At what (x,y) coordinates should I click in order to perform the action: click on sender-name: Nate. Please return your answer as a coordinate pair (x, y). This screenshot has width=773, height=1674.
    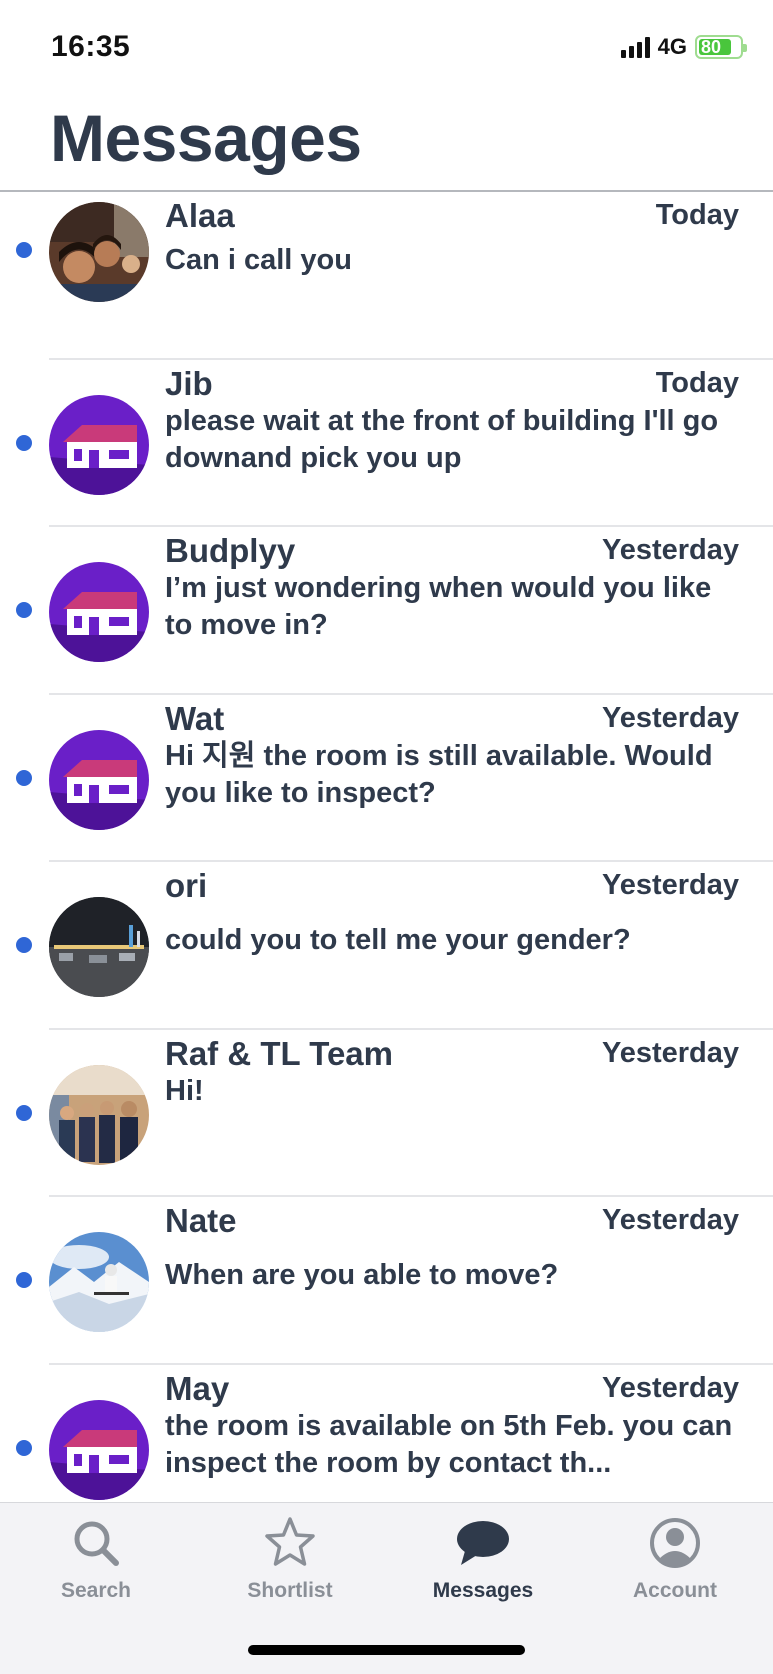
    Looking at the image, I should click on (201, 1220).